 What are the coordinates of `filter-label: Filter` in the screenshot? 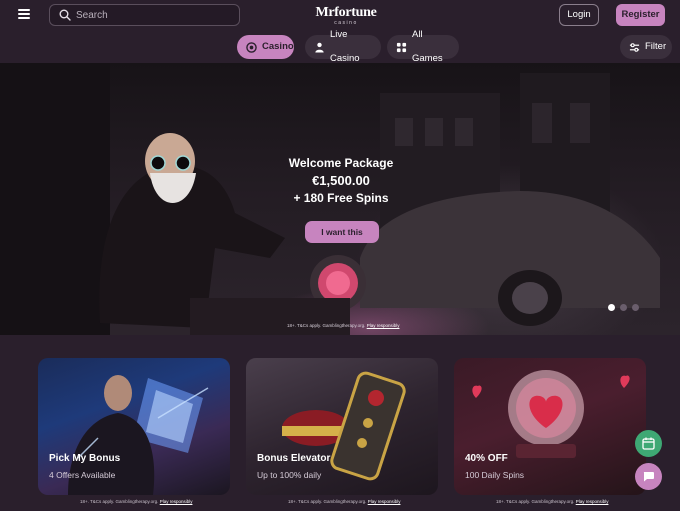 It's located at (656, 46).